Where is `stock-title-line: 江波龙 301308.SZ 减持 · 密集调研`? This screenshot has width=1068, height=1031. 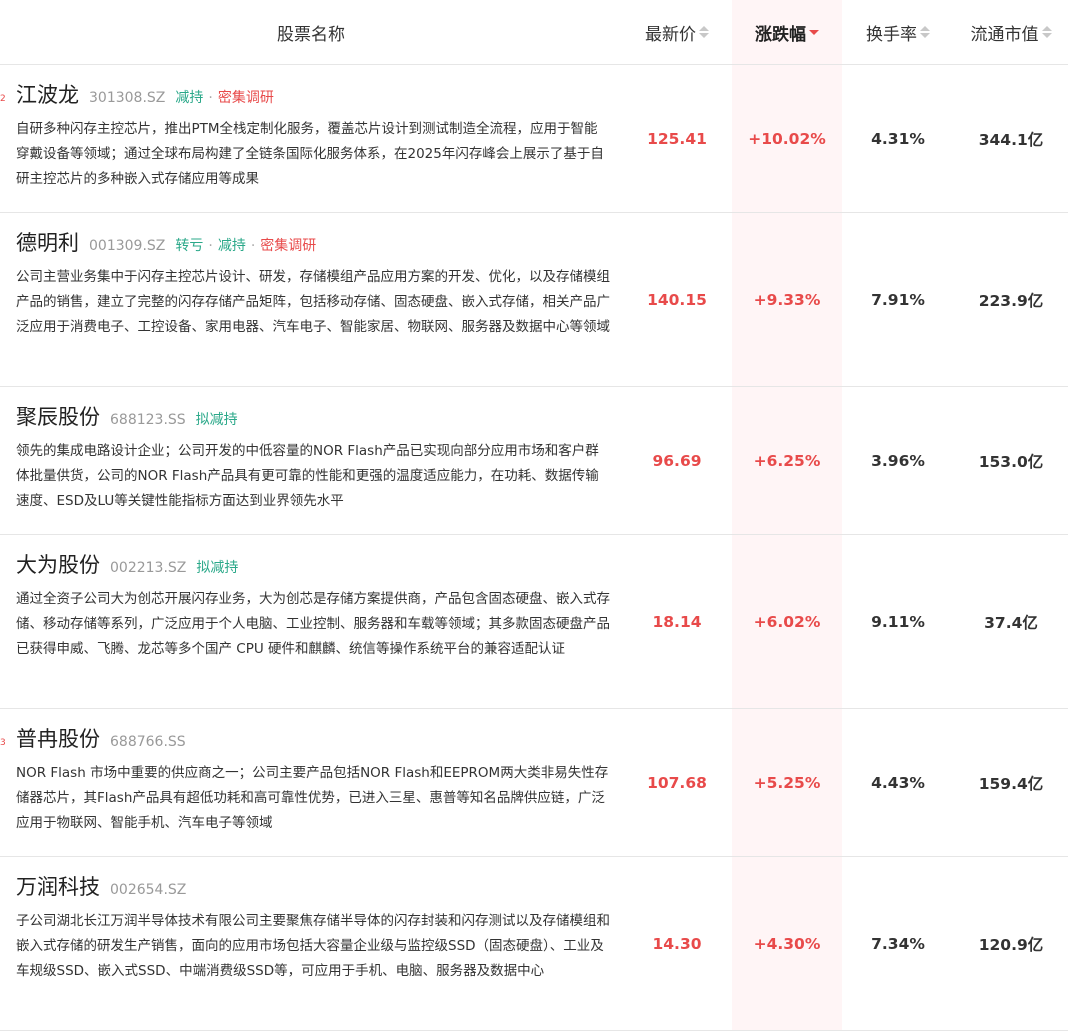
stock-title-line: 江波龙 301308.SZ 减持 · 密集调研 is located at coordinates (313, 95).